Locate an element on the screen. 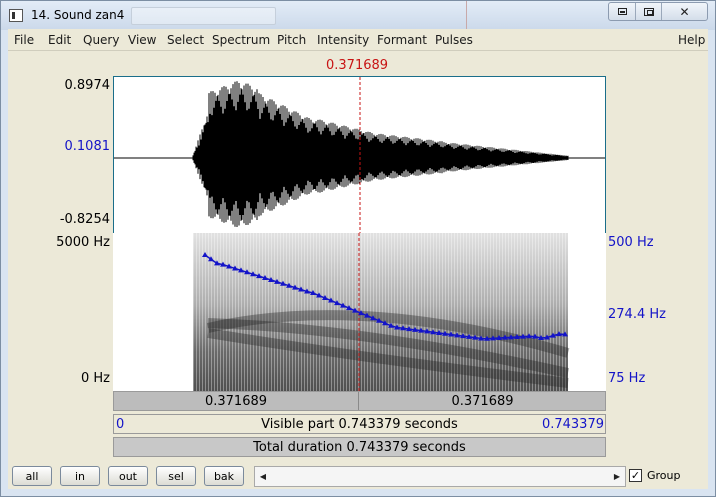 Image resolution: width=716 pixels, height=497 pixels. minimize-button is located at coordinates (622, 11).